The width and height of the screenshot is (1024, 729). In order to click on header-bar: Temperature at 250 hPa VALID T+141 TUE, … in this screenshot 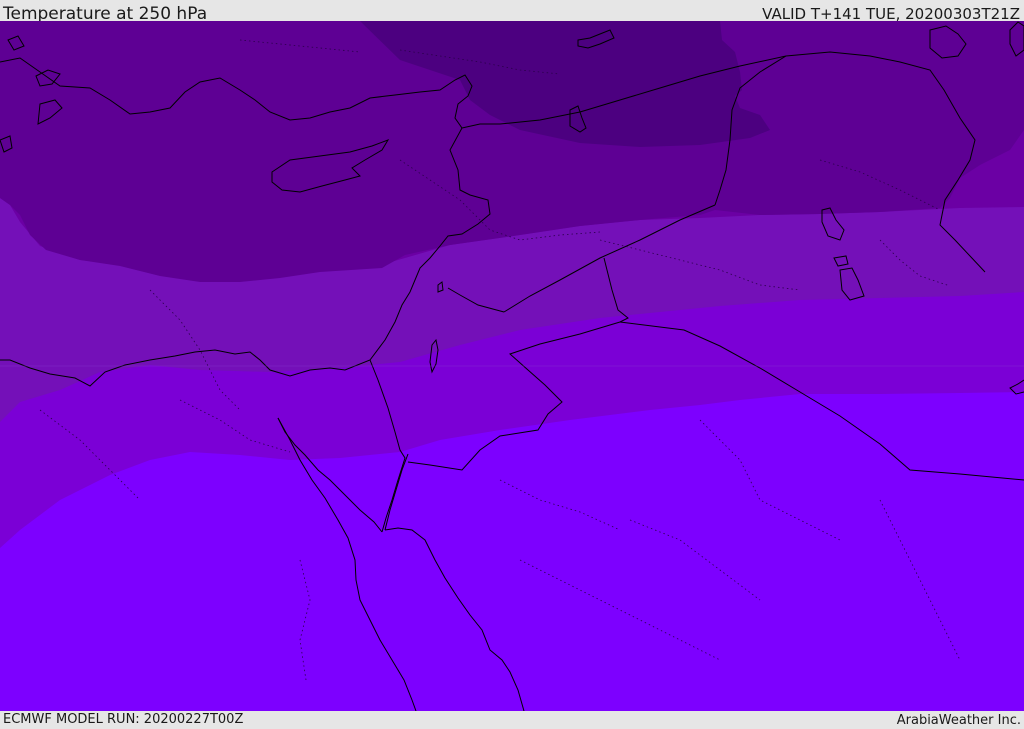, I will do `click(512, 12)`.